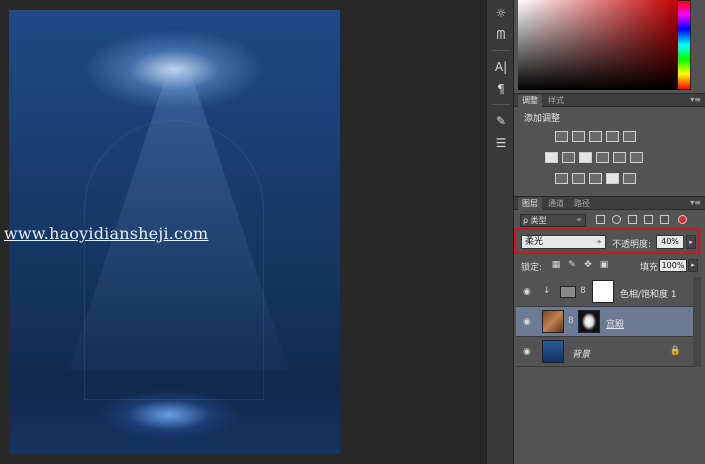 The height and width of the screenshot is (464, 705). Describe the element at coordinates (609, 203) in the screenshot. I see `layers-tabbar: 图层 通道 路径 ▾≡` at that location.